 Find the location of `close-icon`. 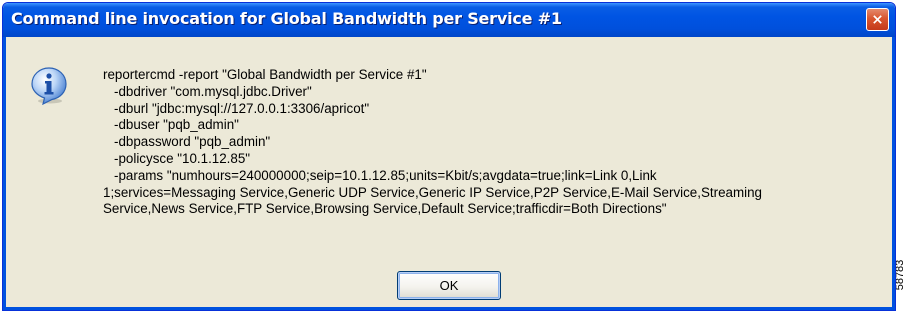

close-icon is located at coordinates (877, 19).